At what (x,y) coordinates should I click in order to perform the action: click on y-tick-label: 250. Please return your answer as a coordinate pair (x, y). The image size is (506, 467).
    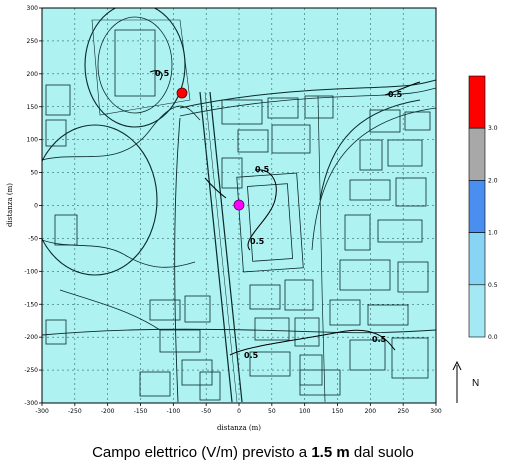
    Looking at the image, I should click on (33, 41).